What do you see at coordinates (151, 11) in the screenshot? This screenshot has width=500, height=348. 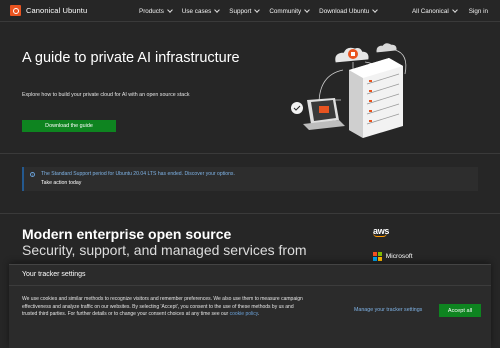 I see `nav-item-label: Products` at bounding box center [151, 11].